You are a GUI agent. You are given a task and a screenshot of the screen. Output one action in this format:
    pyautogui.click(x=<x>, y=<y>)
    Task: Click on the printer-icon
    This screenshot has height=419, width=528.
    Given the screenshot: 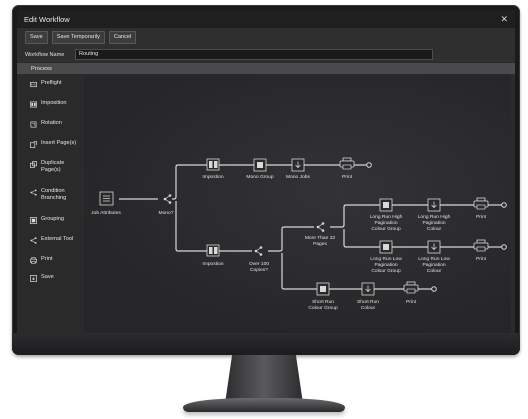 What is the action you would take?
    pyautogui.click(x=33, y=260)
    